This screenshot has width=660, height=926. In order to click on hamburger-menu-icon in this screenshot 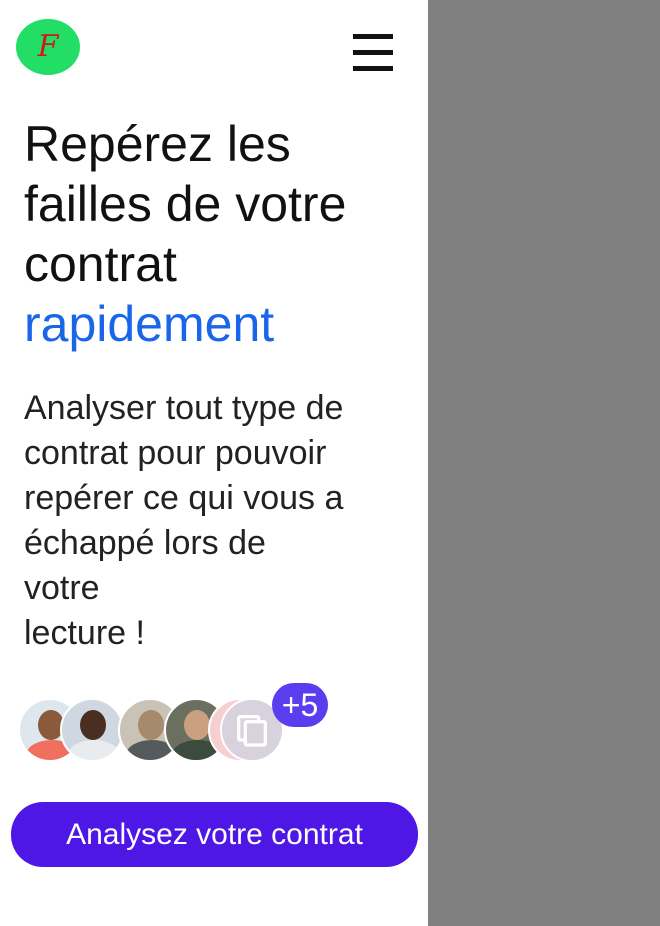, I will do `click(373, 55)`.